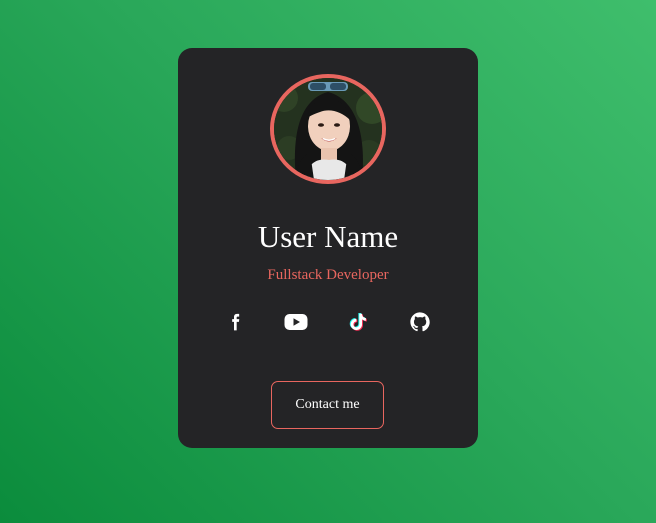 The width and height of the screenshot is (656, 523). I want to click on facebook-icon, so click(236, 322).